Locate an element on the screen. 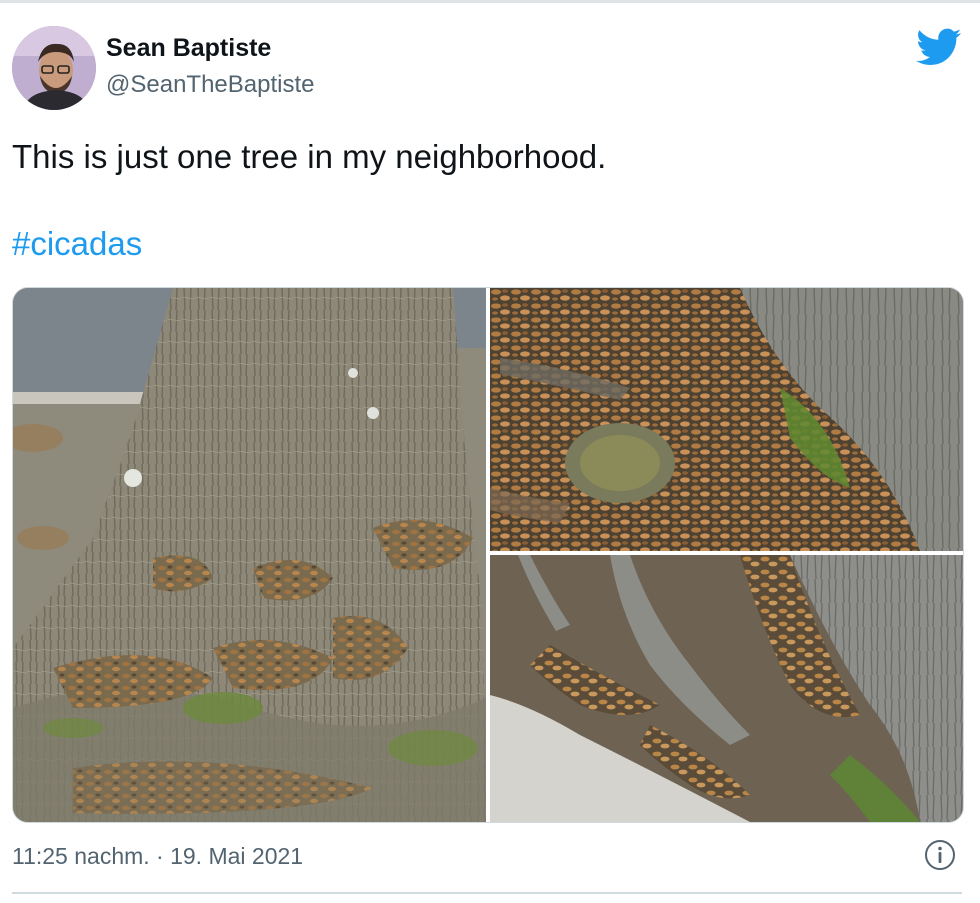  photo-cicadas-moss is located at coordinates (726, 419).